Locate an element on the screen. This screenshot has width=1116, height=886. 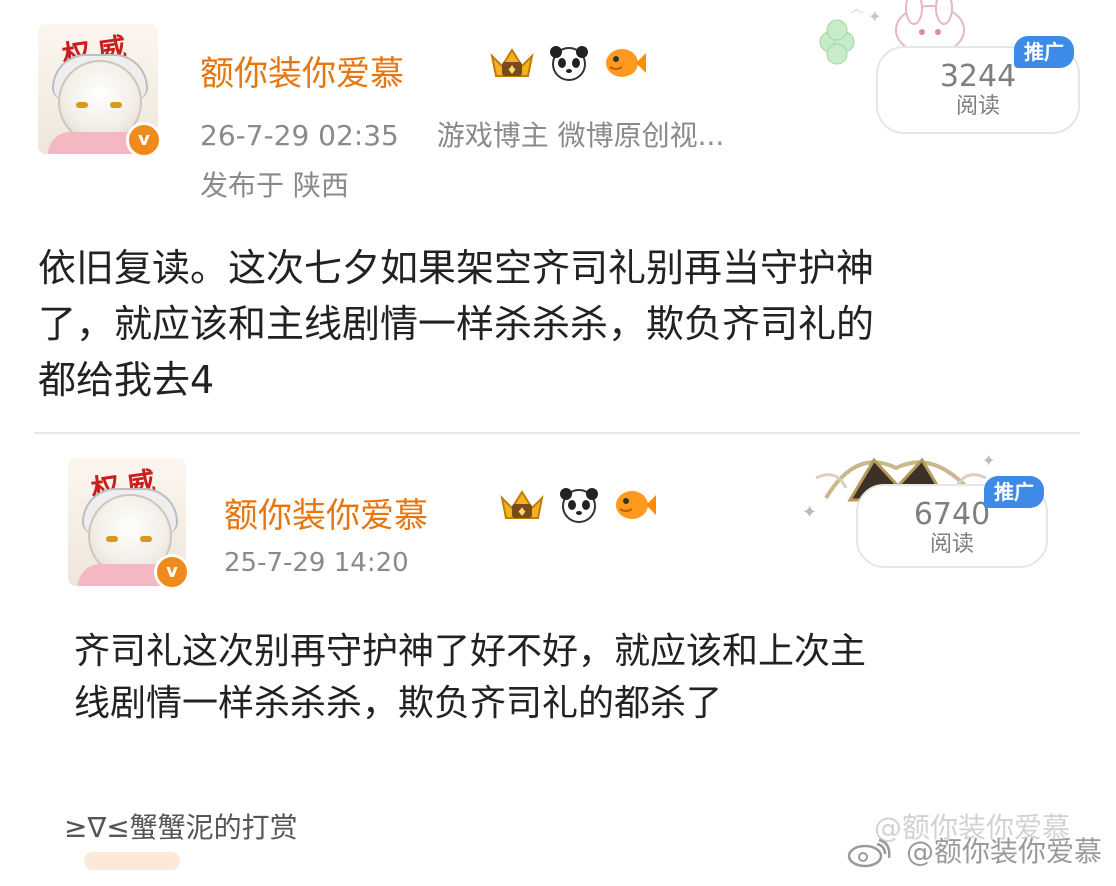
read-label: 阅读 is located at coordinates (977, 106).